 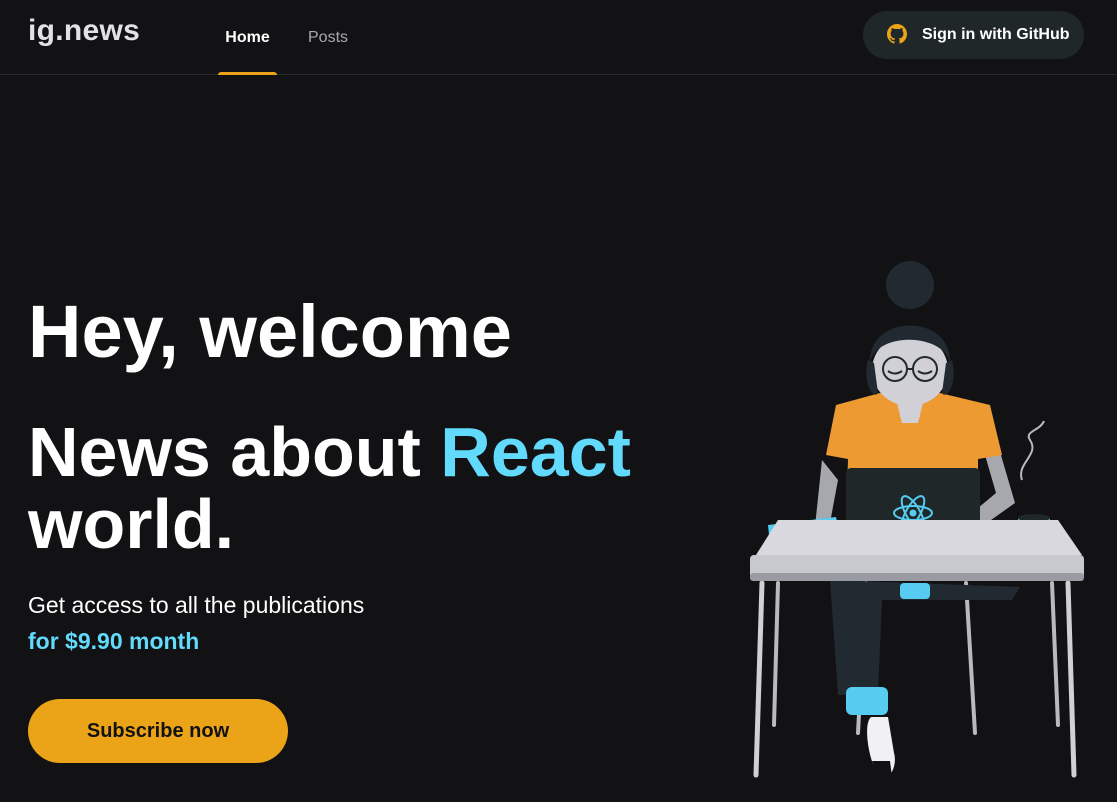 I want to click on nav-home: Home, so click(x=247, y=37).